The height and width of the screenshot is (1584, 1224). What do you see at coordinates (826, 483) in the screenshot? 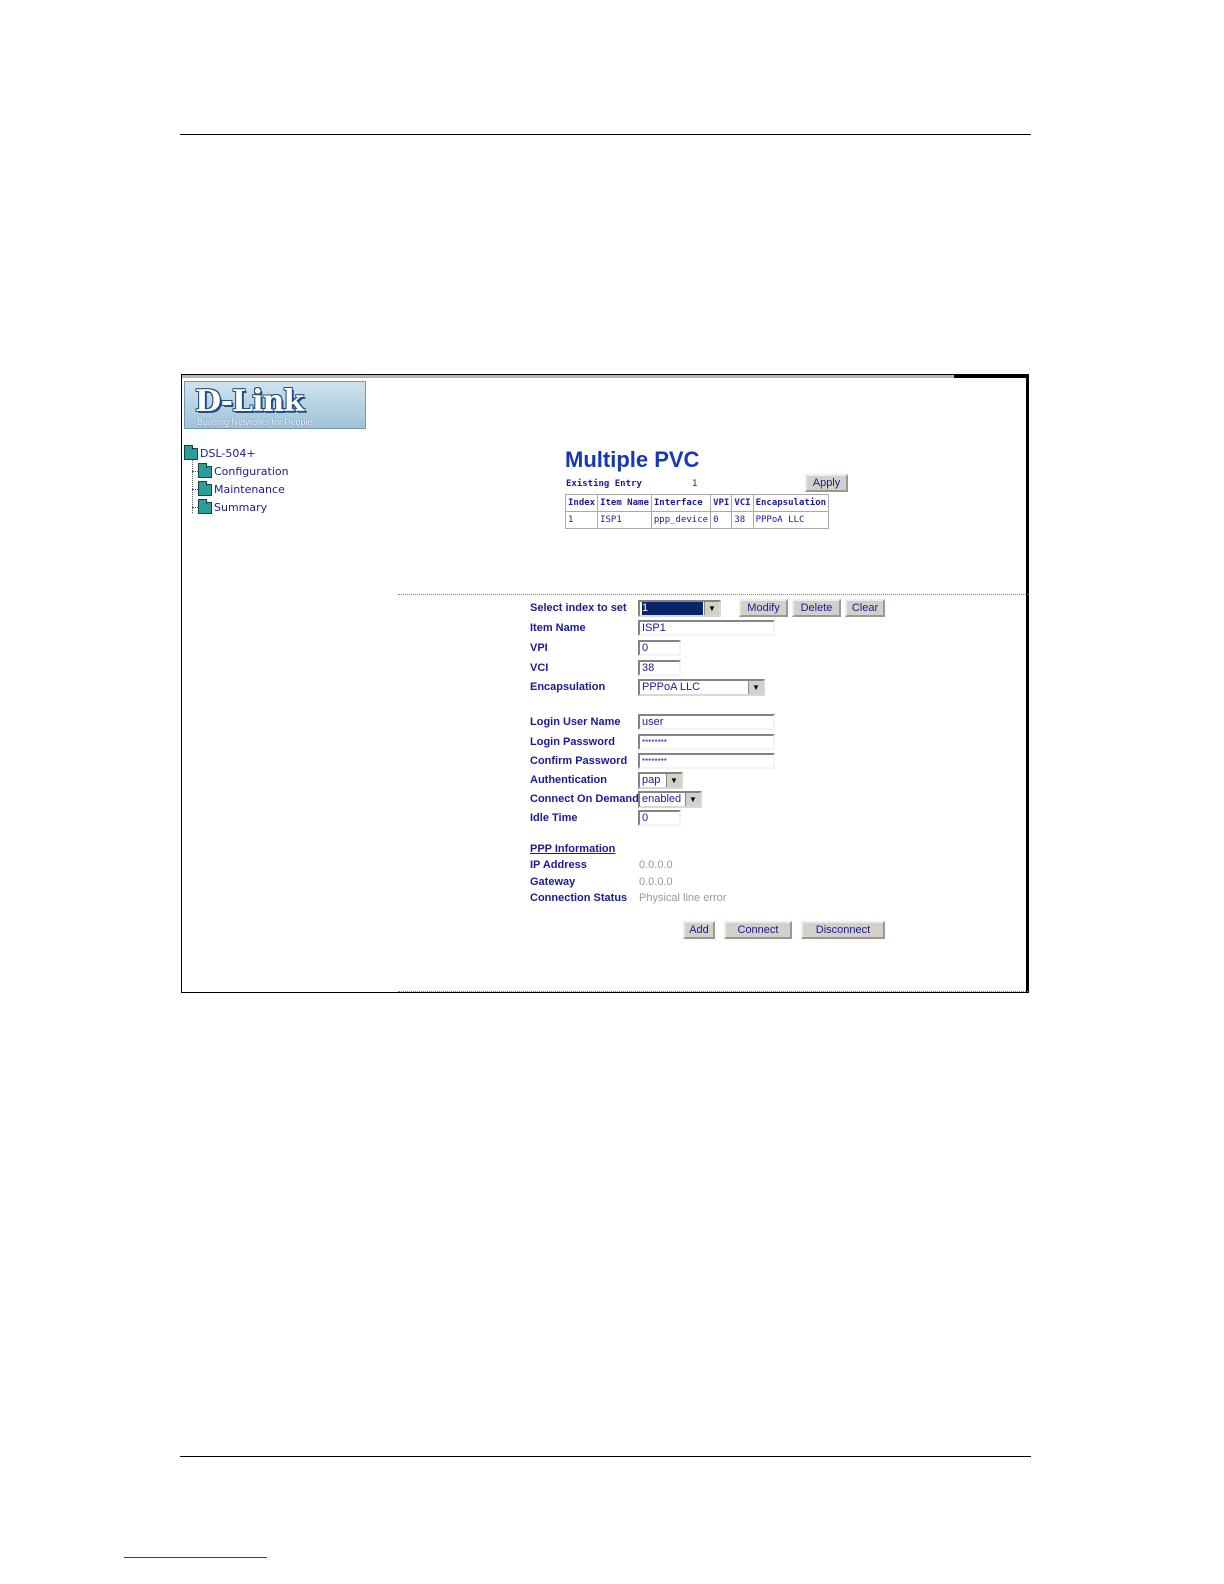
I see `apply-button: Apply` at bounding box center [826, 483].